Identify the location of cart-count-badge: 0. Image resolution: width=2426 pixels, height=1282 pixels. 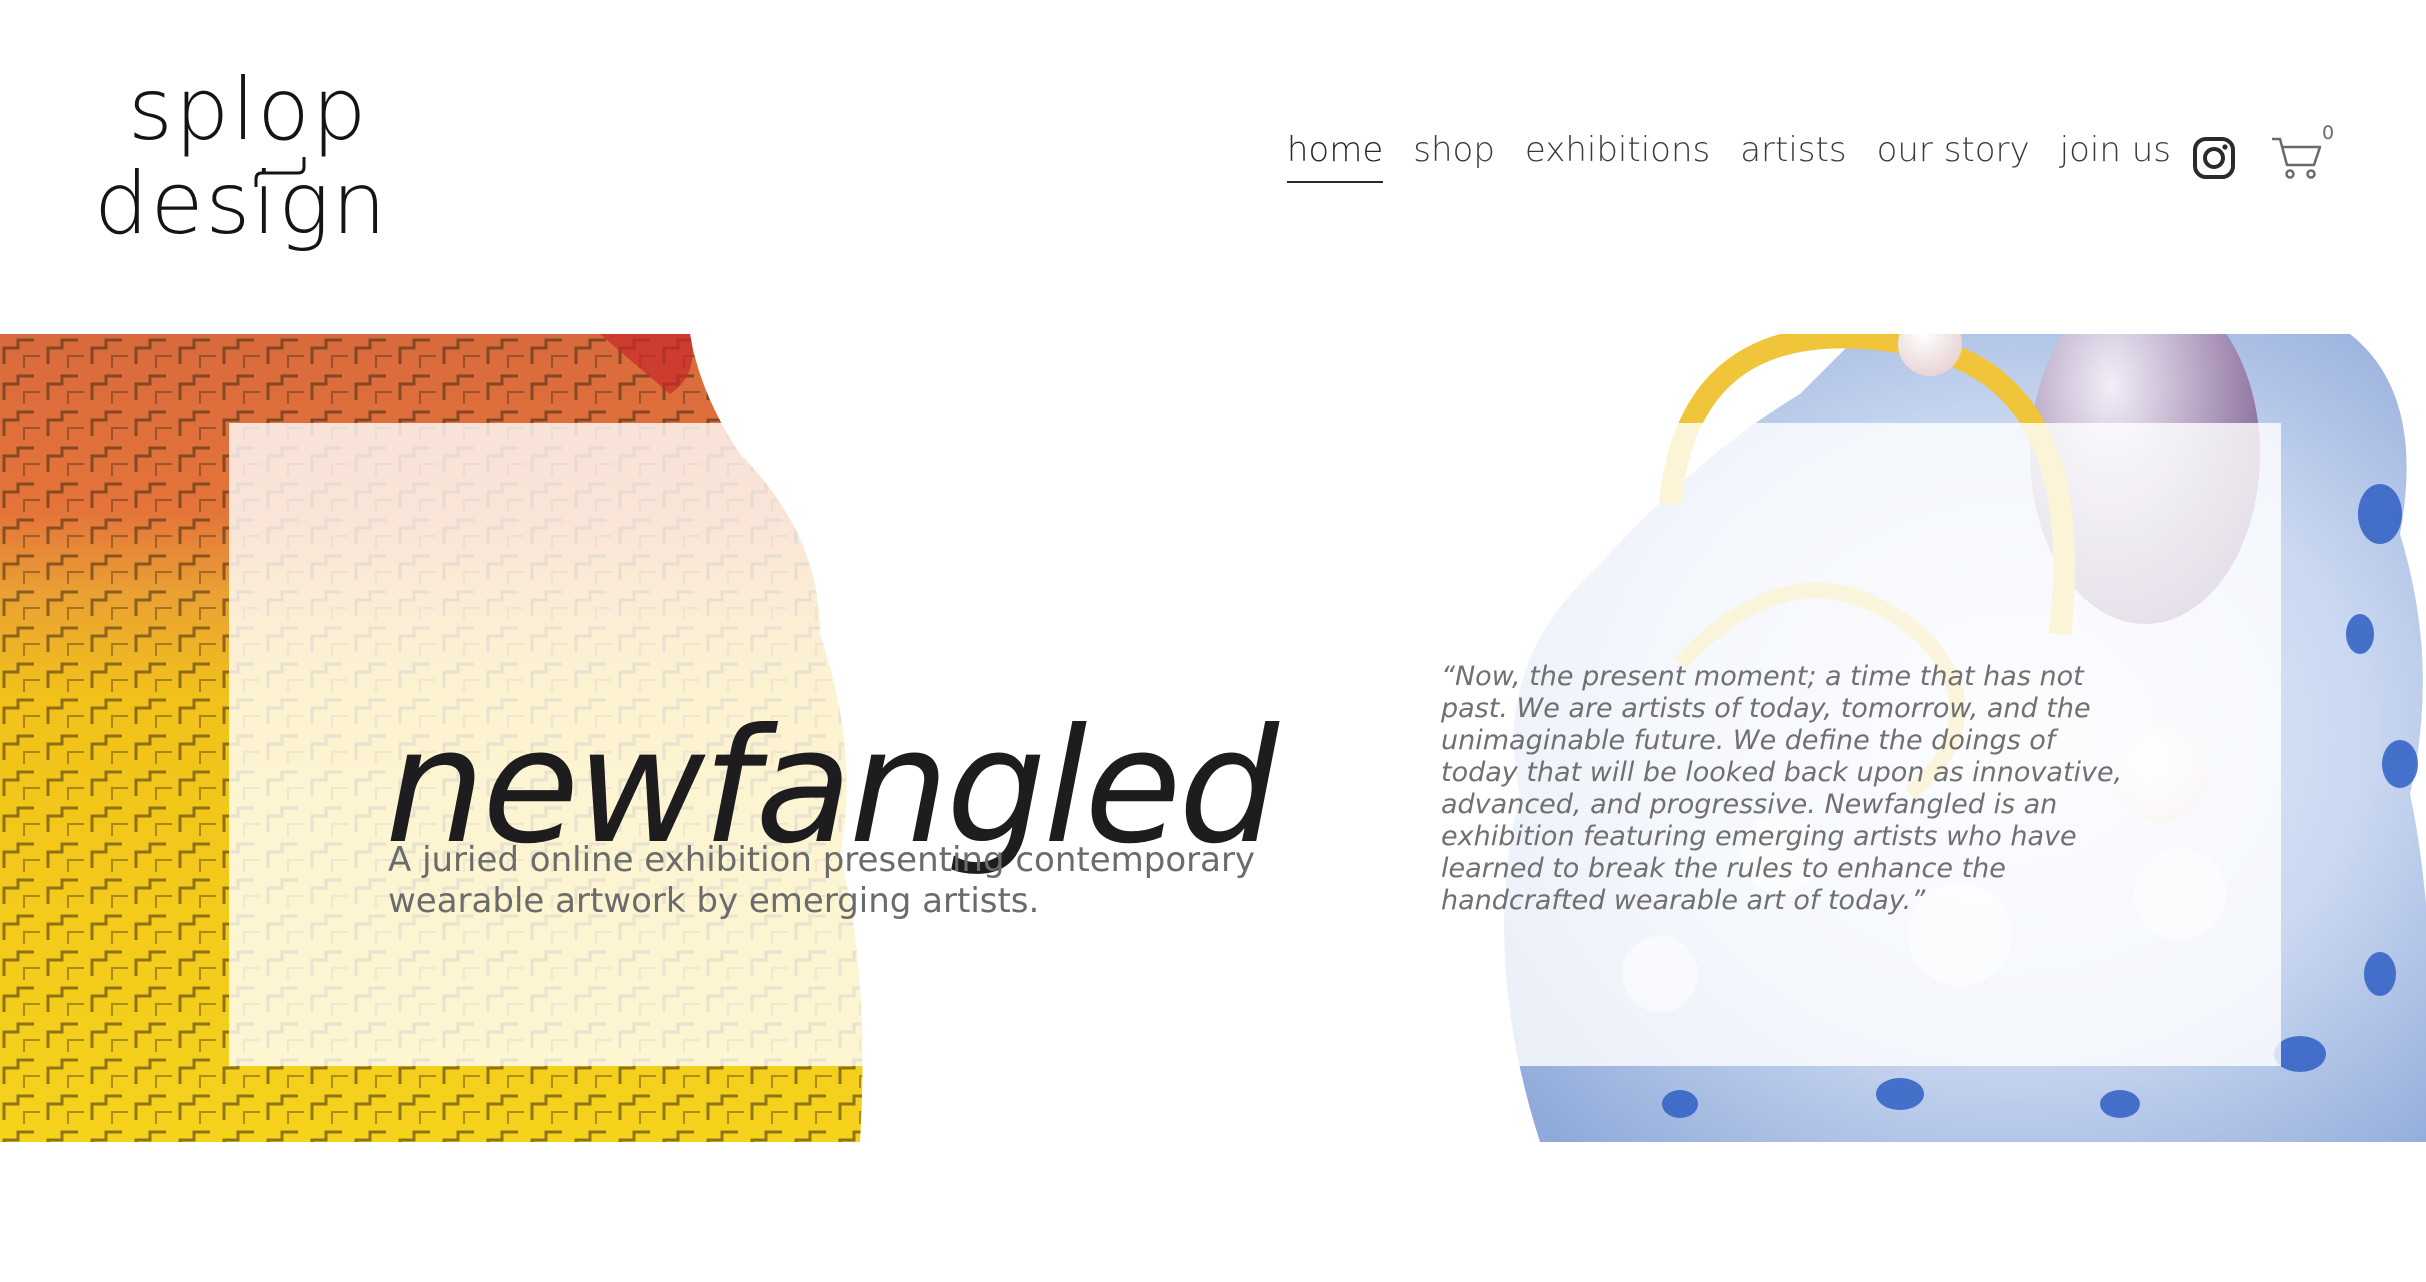
(2328, 133).